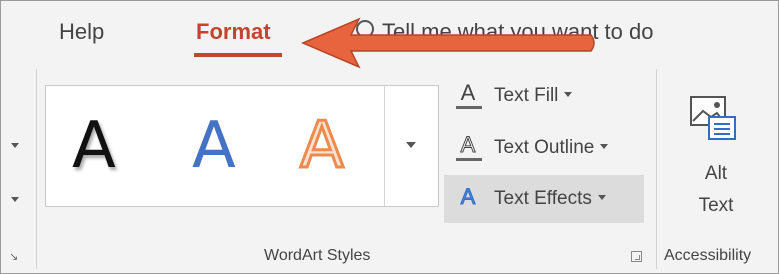 The height and width of the screenshot is (274, 779). I want to click on wordart-style-orange: A, so click(322, 146).